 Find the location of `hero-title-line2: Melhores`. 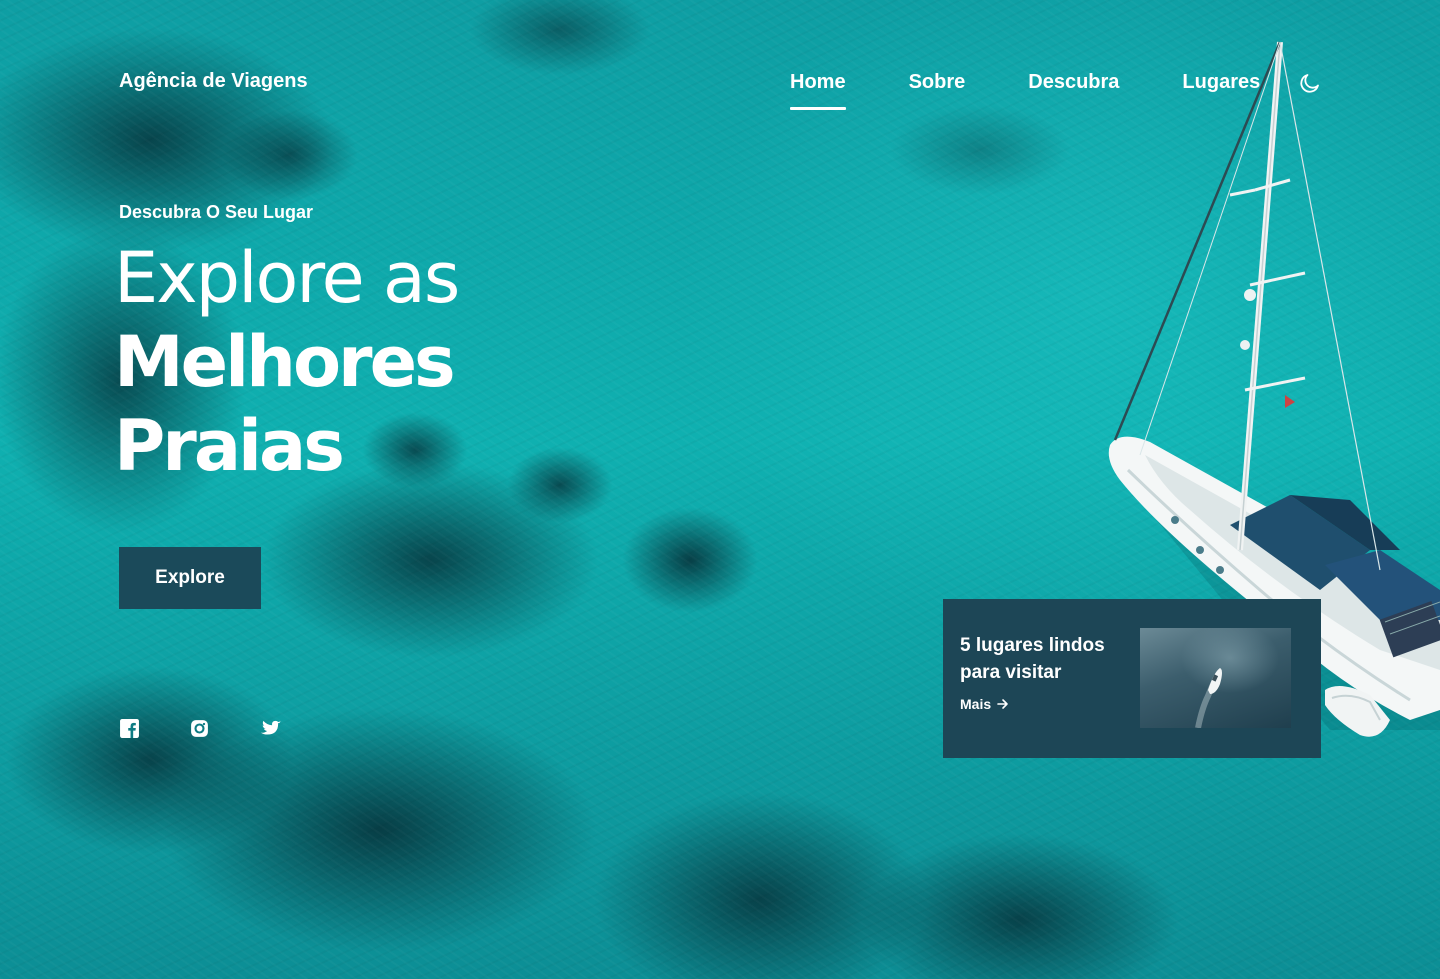

hero-title-line2: Melhores is located at coordinates (285, 362).